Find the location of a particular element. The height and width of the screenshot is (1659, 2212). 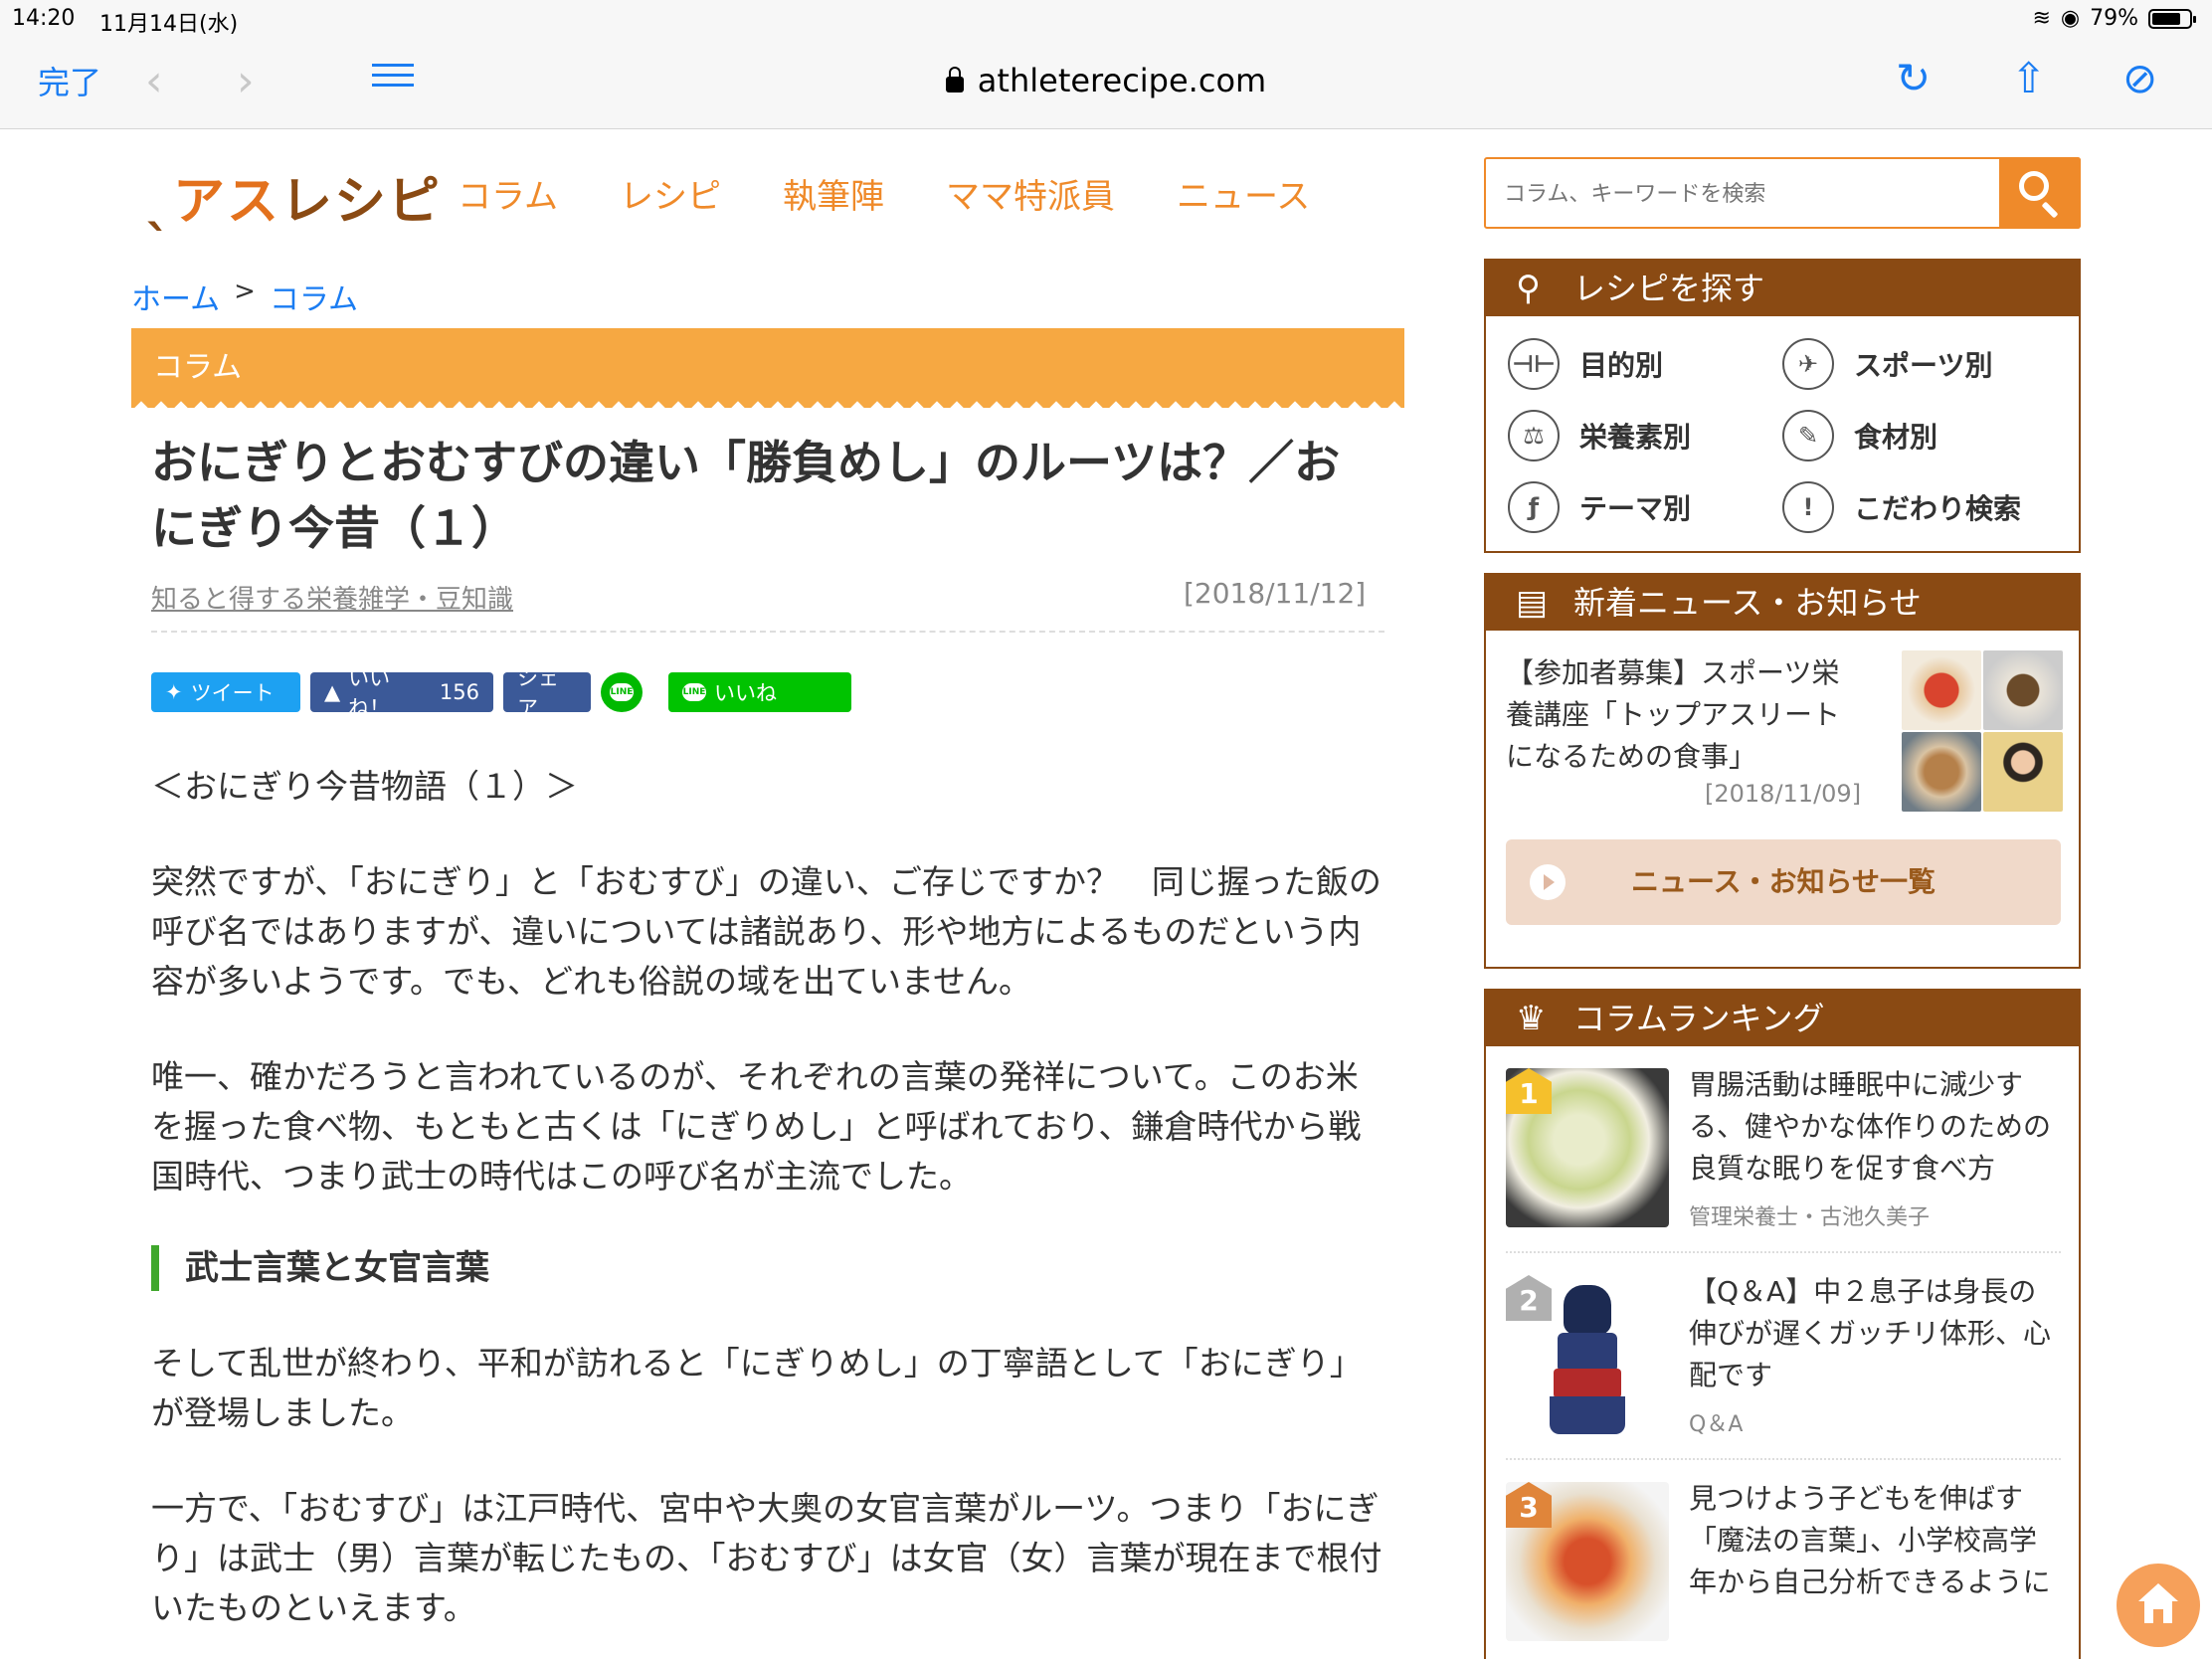

facebook-share-button: シェア is located at coordinates (547, 693).